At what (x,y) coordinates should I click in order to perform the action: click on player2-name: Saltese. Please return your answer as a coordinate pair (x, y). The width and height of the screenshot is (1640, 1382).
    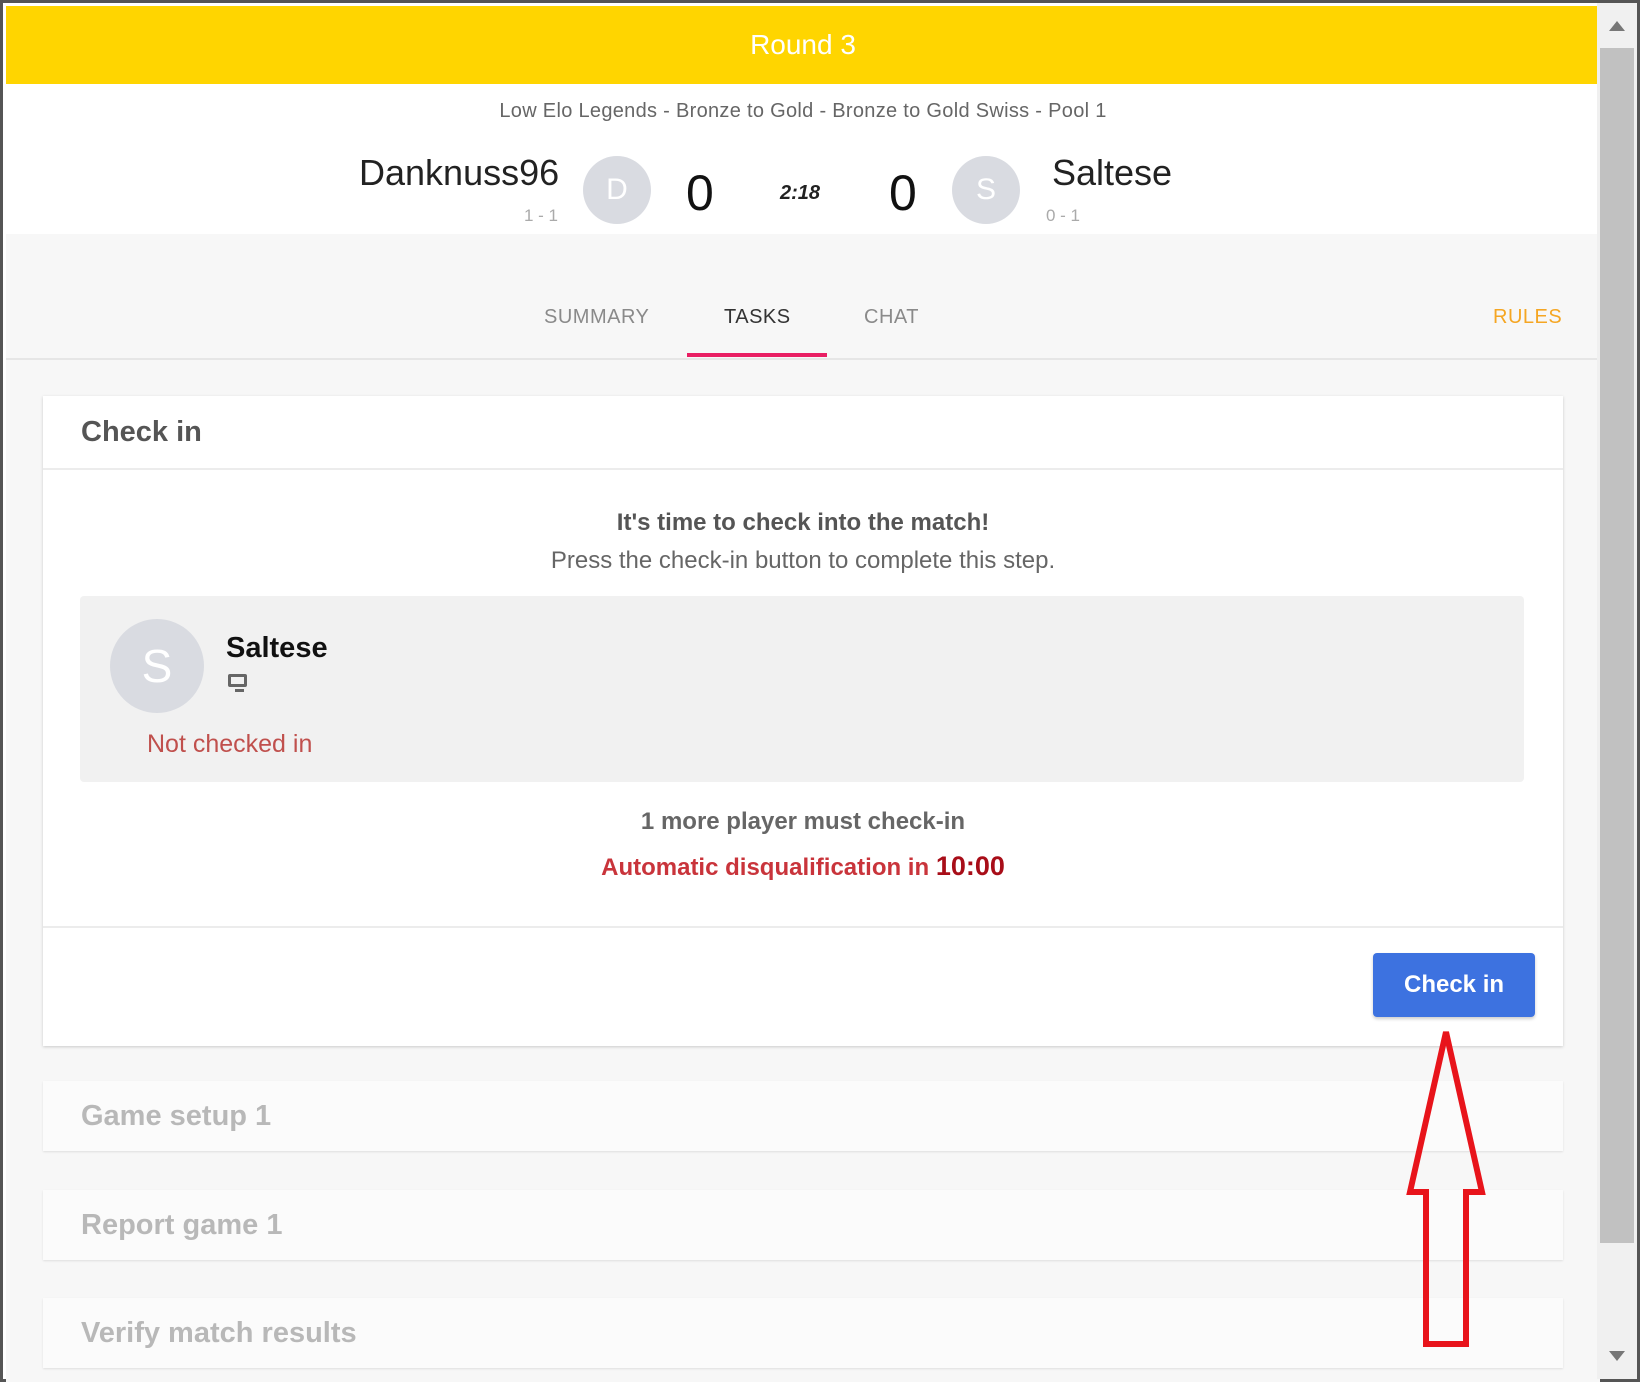
    Looking at the image, I should click on (1112, 173).